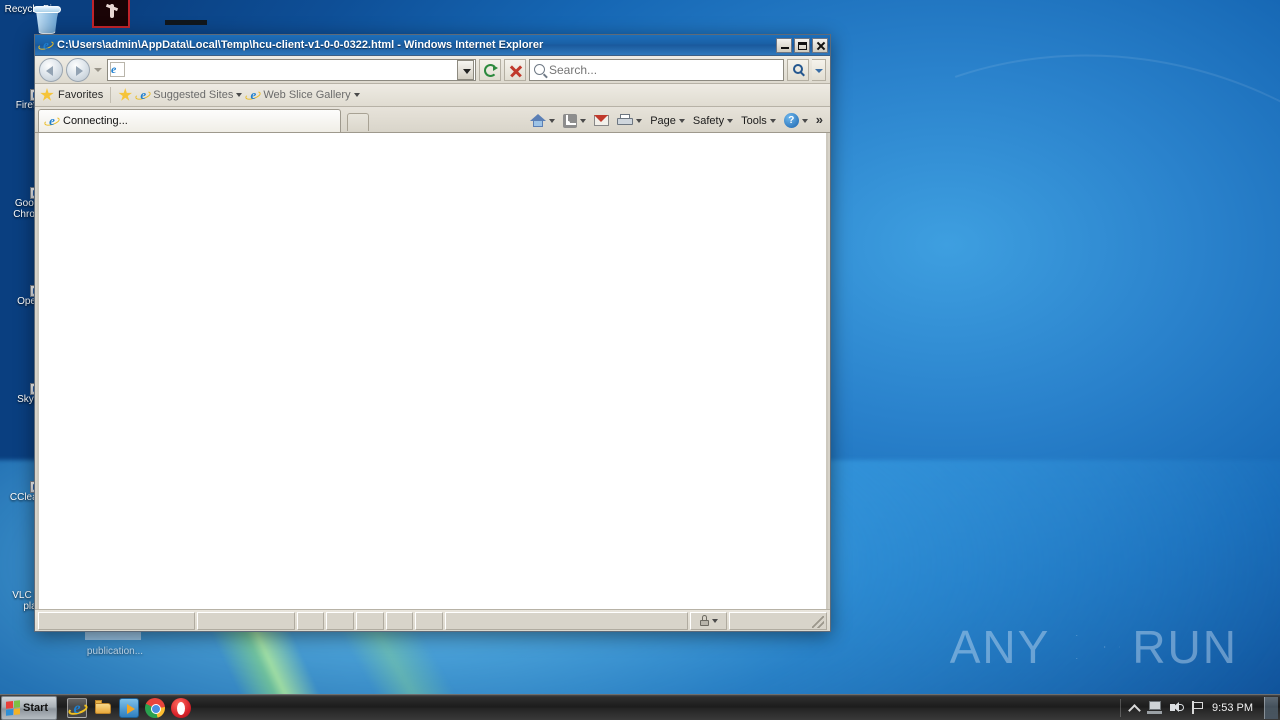  What do you see at coordinates (1232, 708) in the screenshot?
I see `taskbar-clock: 9:53 PM` at bounding box center [1232, 708].